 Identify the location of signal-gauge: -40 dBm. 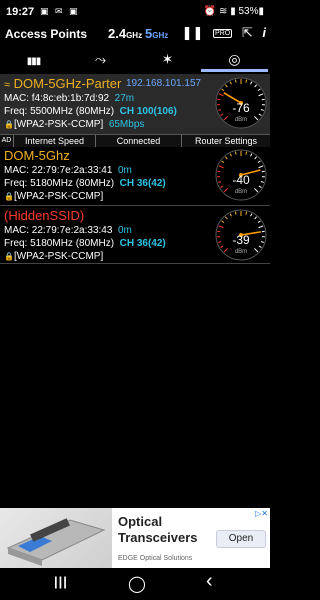
(241, 175).